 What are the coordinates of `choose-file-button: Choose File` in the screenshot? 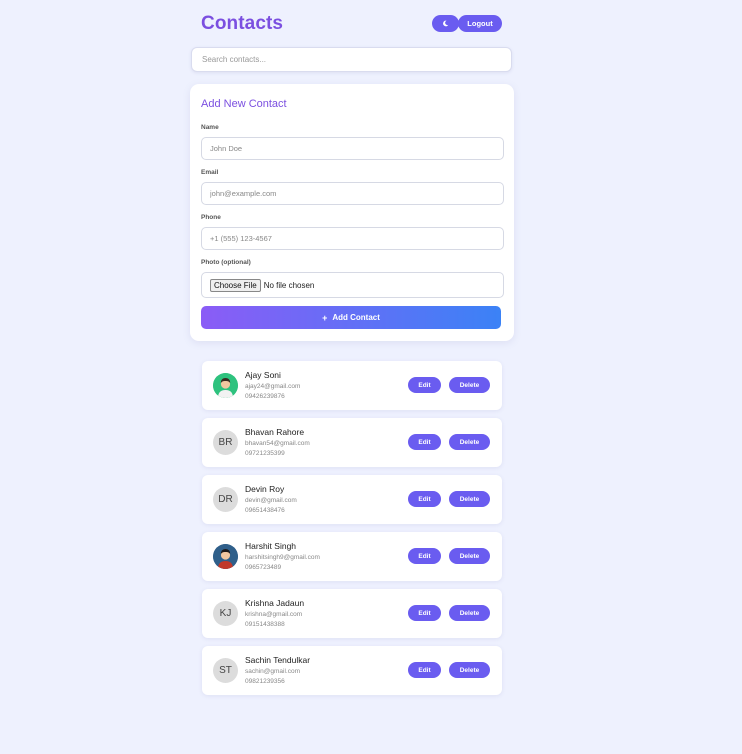 It's located at (235, 285).